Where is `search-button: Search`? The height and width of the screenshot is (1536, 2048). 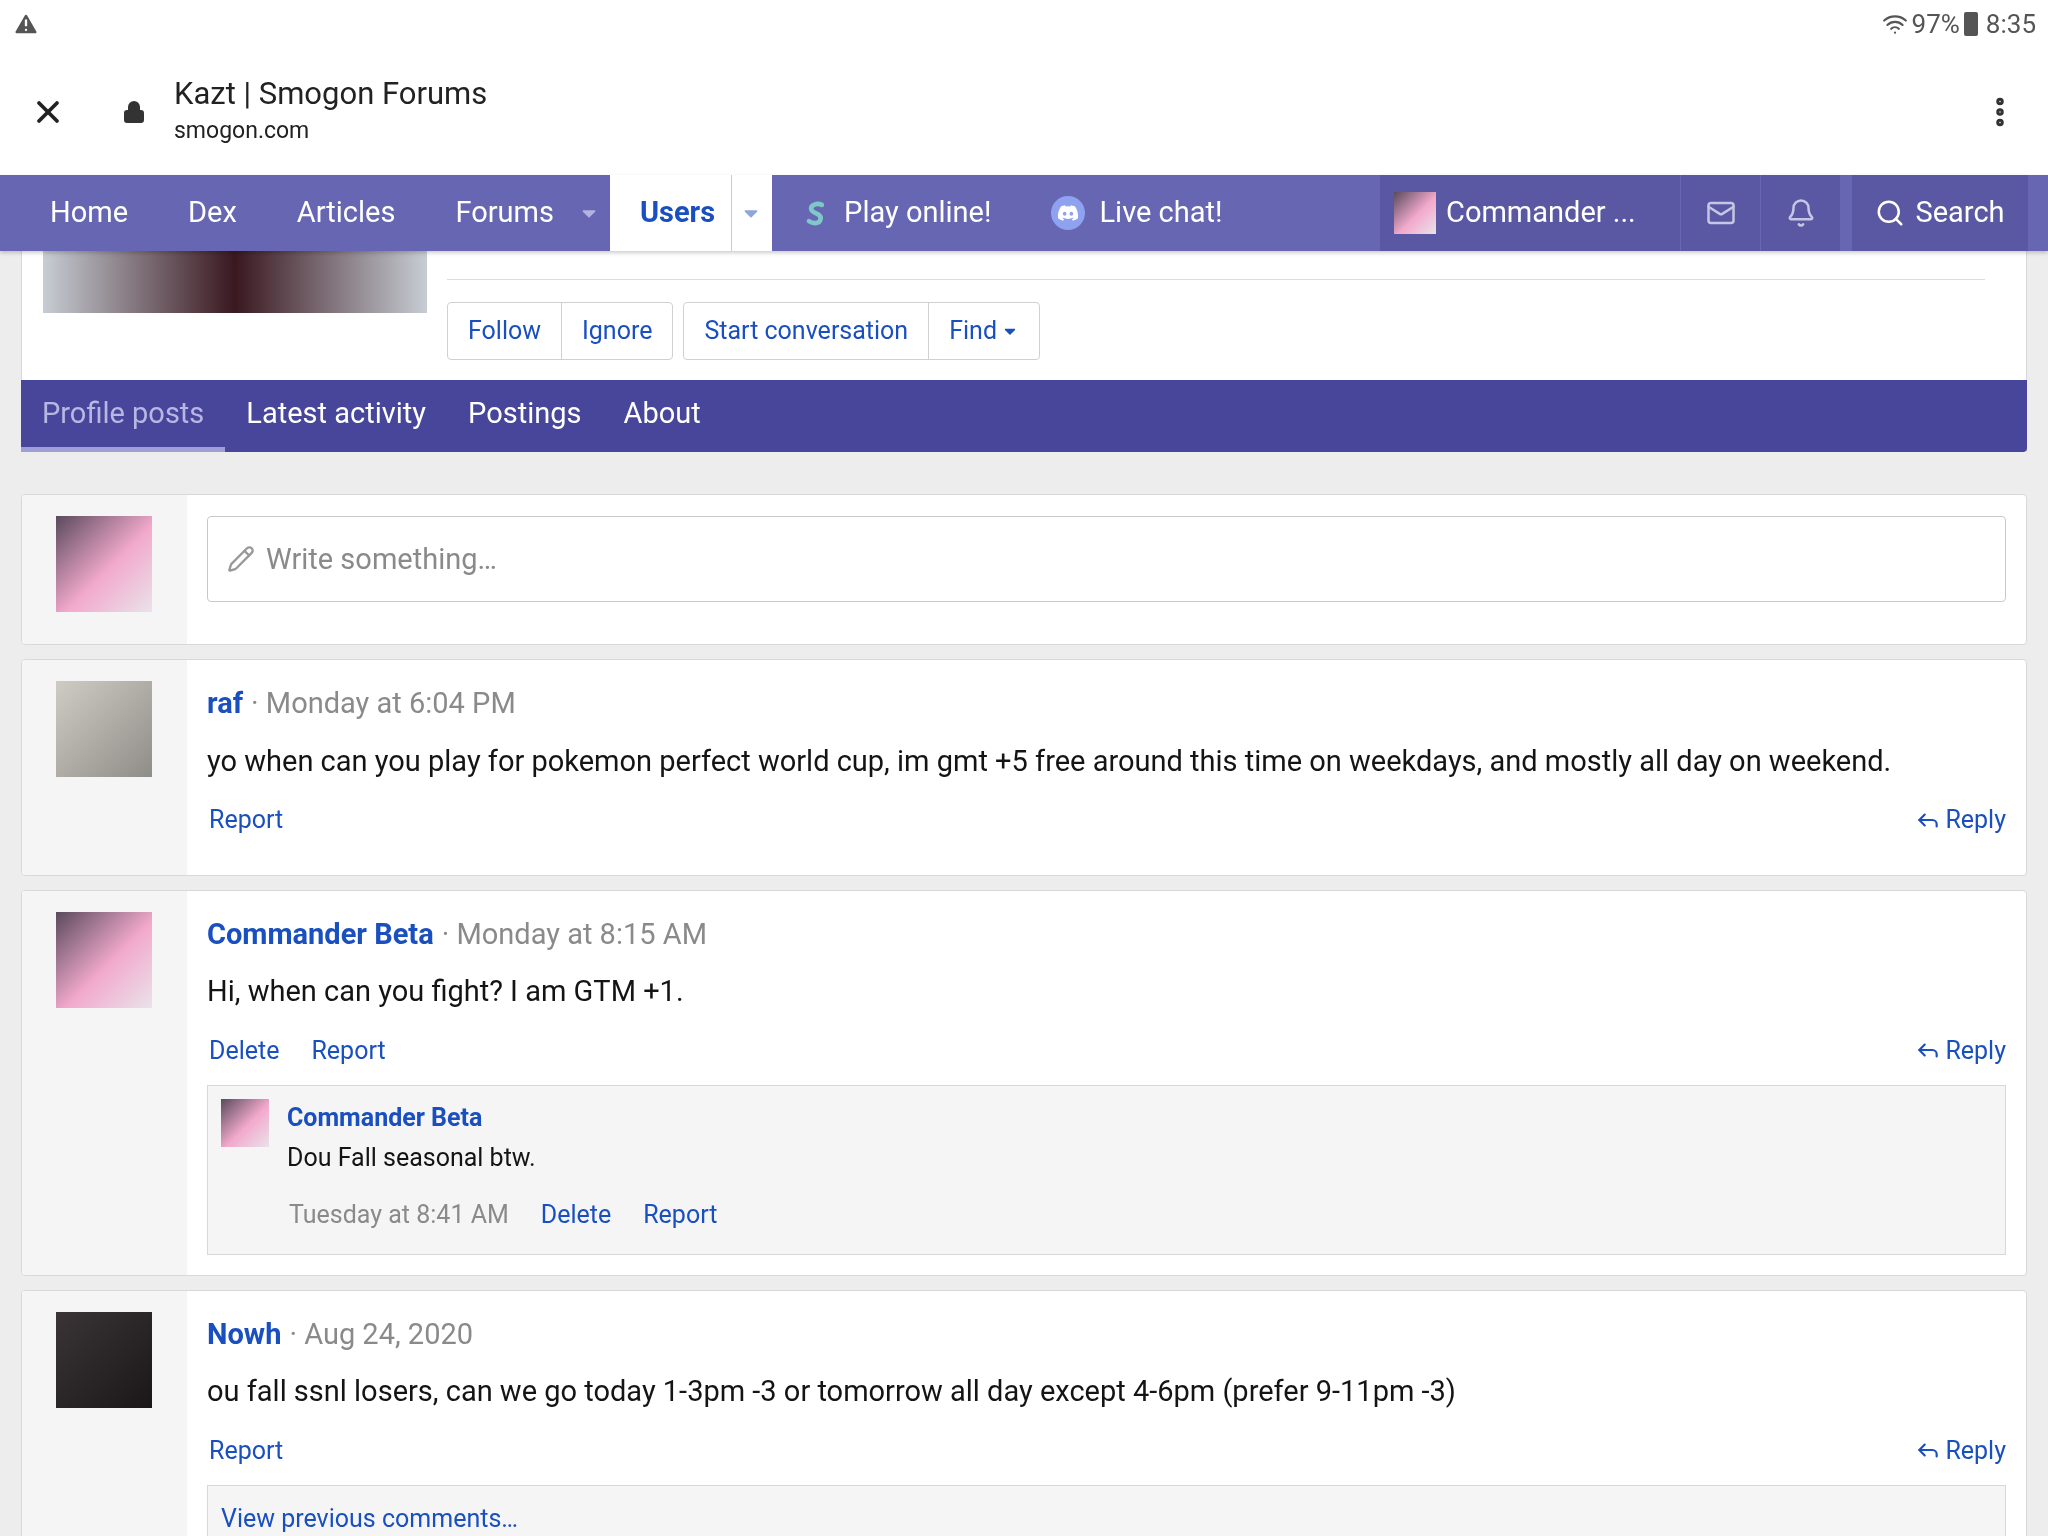 search-button: Search is located at coordinates (1940, 213).